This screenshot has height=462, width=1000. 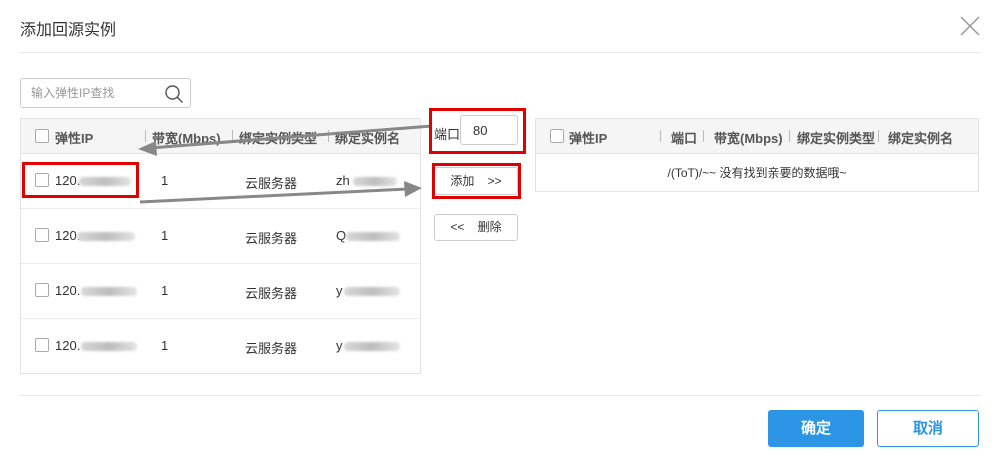 What do you see at coordinates (476, 227) in the screenshot?
I see `delete-button: << 删除` at bounding box center [476, 227].